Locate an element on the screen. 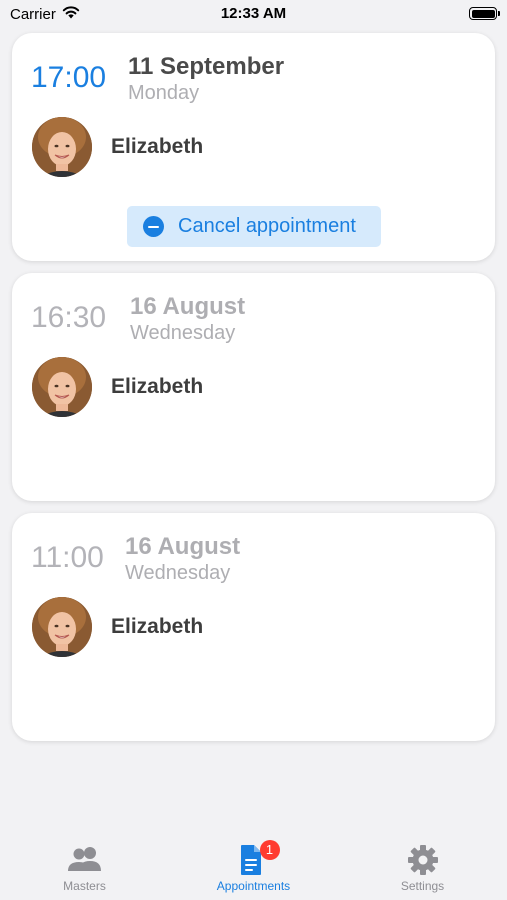 This screenshot has width=507, height=900. tab-masters: Masters is located at coordinates (84, 869).